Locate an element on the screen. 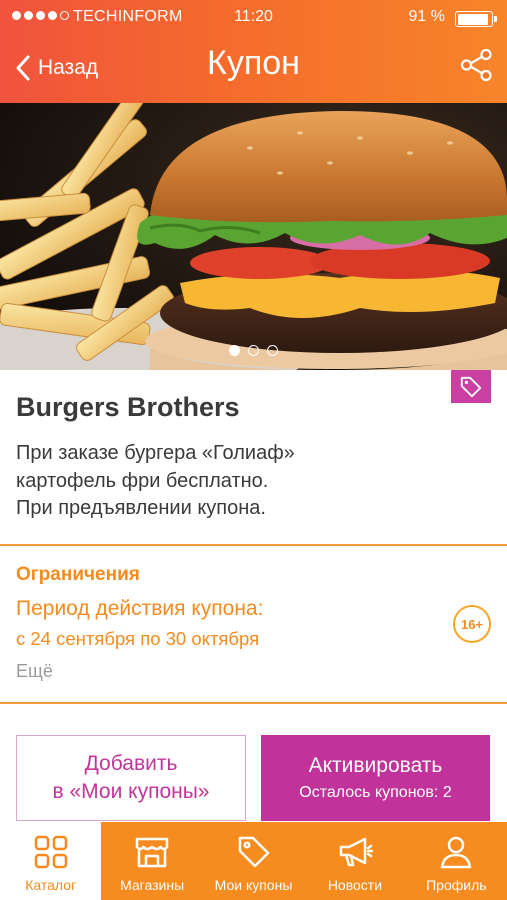 This screenshot has width=507, height=900. shop-name: Burgers Brothers is located at coordinates (128, 407).